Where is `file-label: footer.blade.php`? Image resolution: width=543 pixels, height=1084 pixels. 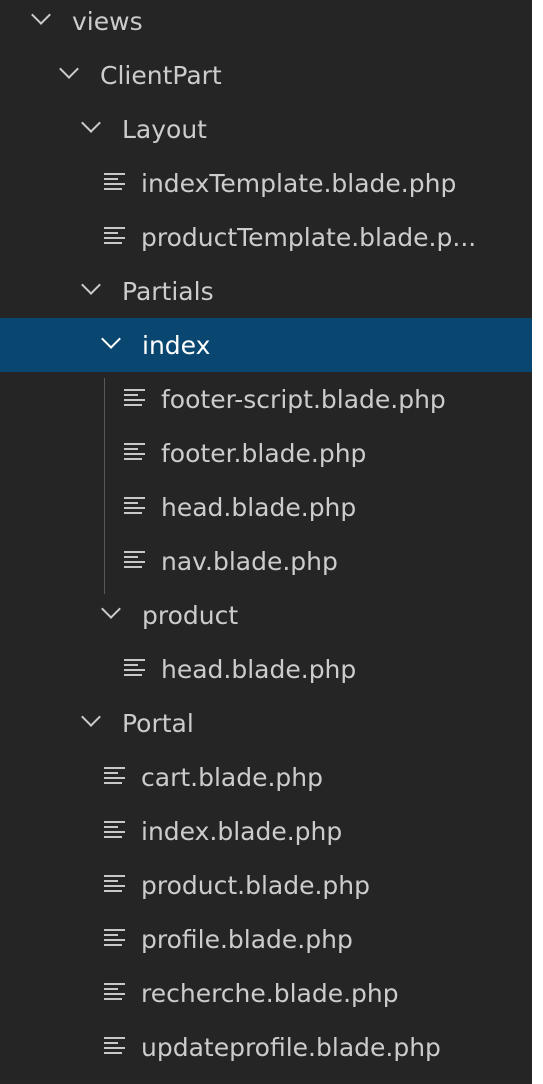
file-label: footer.blade.php is located at coordinates (264, 453).